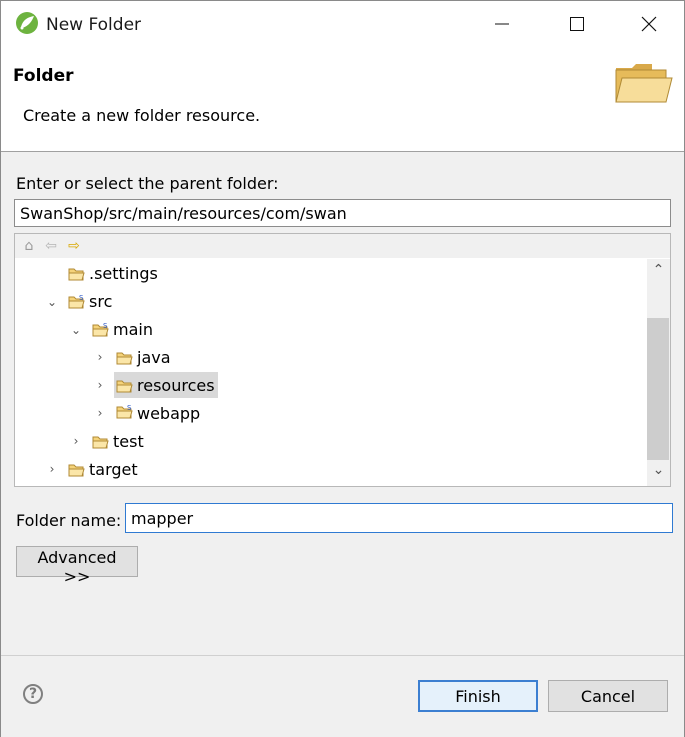 The height and width of the screenshot is (737, 685). What do you see at coordinates (147, 183) in the screenshot?
I see `parent-folder-label: Enter or select the parent folder:` at bounding box center [147, 183].